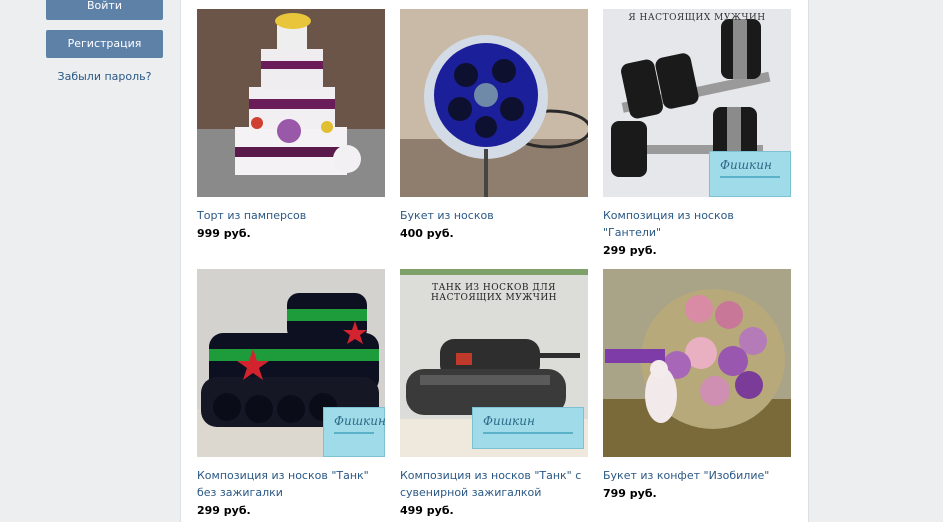 This screenshot has height=522, width=943. What do you see at coordinates (427, 510) in the screenshot?
I see `product-price: 499 руб.` at bounding box center [427, 510].